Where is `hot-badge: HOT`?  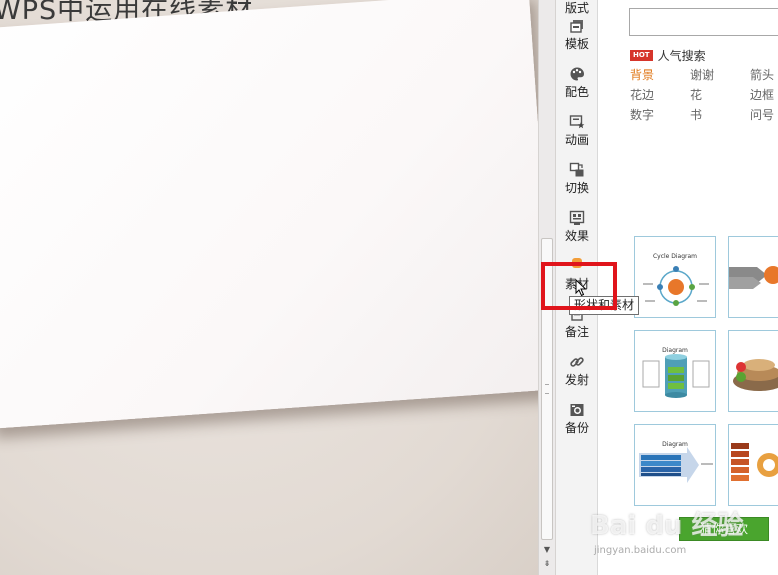
hot-badge: HOT is located at coordinates (641, 55).